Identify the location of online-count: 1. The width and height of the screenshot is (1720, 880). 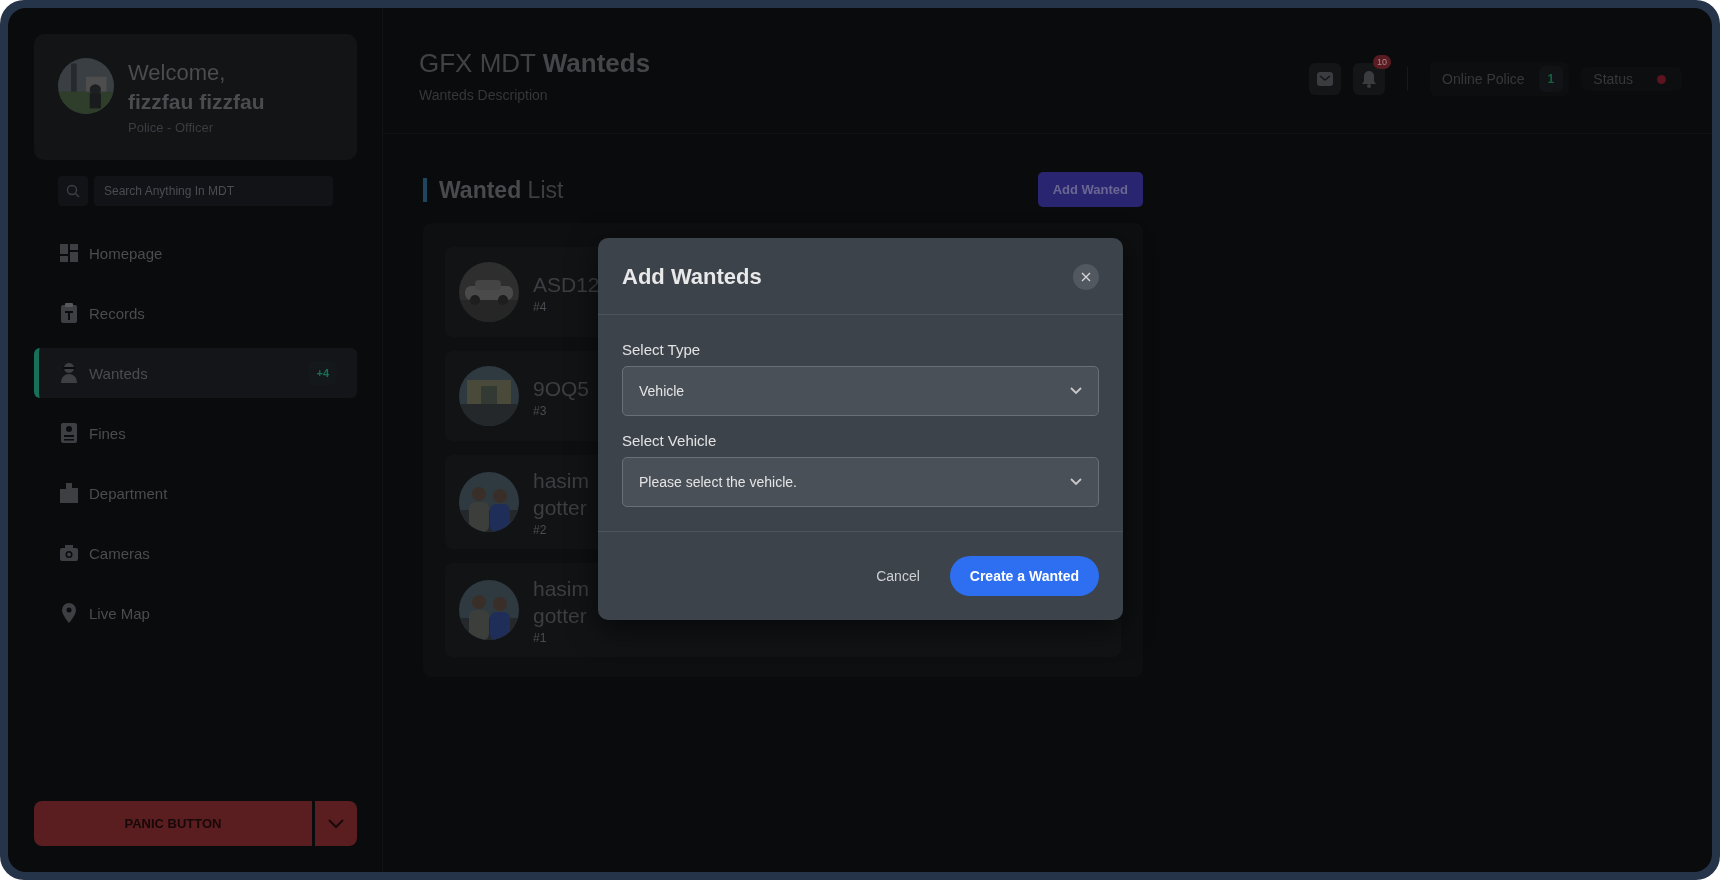
(1551, 79).